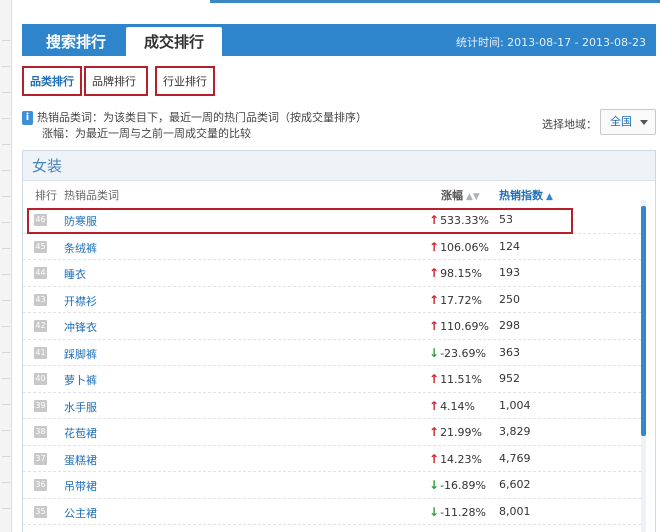  Describe the element at coordinates (515, 484) in the screenshot. I see `hot-index-value: 6,602` at that location.